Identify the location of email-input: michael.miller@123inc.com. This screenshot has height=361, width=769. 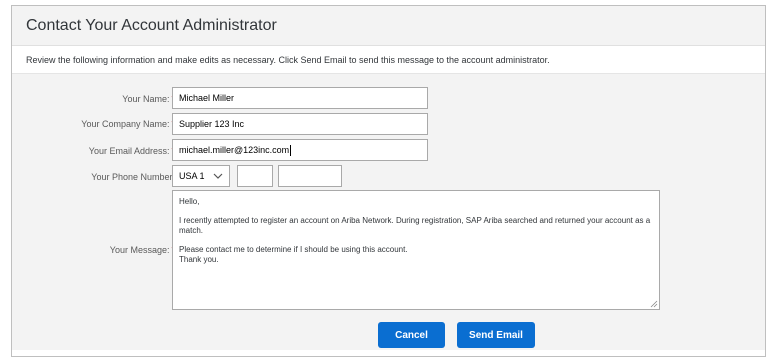
(300, 150).